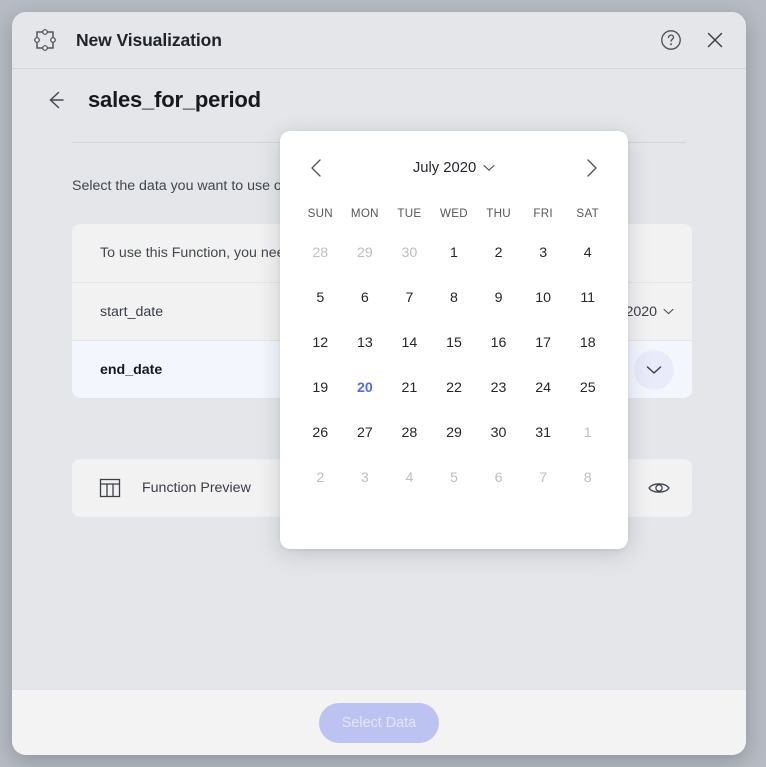 This screenshot has width=766, height=767. What do you see at coordinates (543, 387) in the screenshot?
I see `calendar-day-cell: 24` at bounding box center [543, 387].